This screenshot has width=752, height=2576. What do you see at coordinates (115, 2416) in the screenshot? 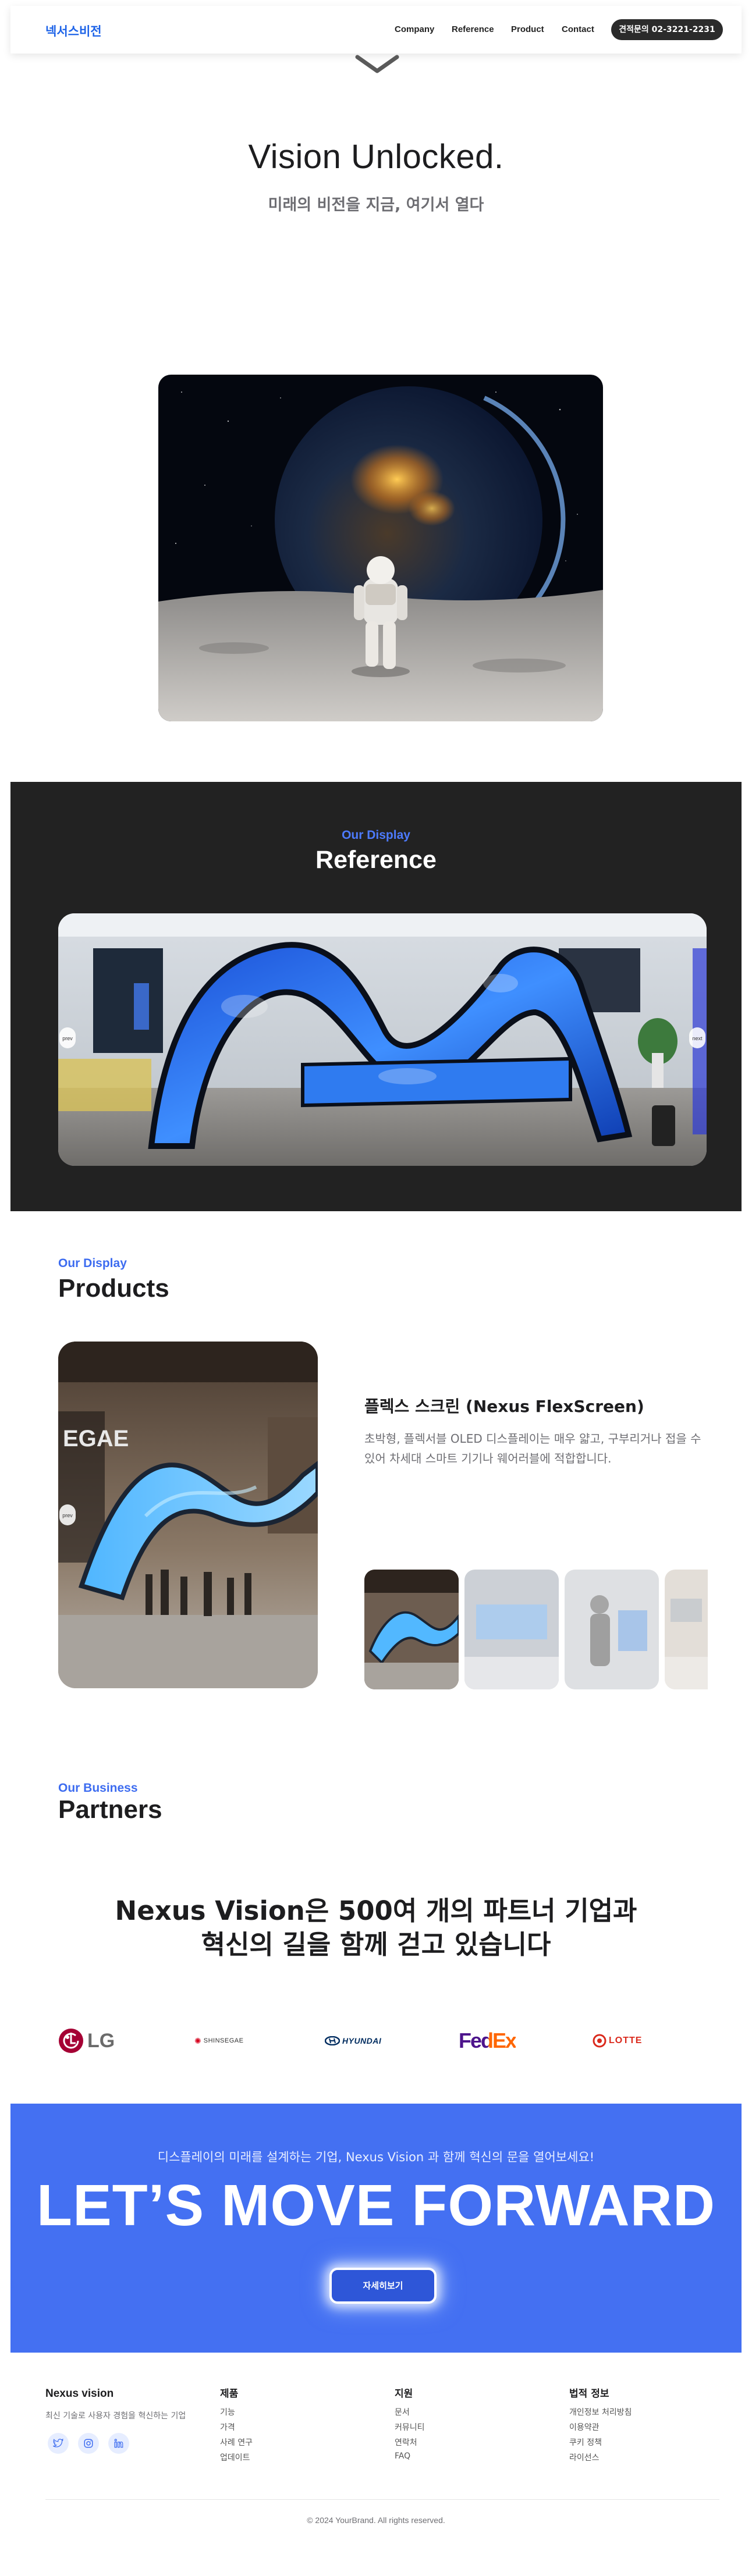
I see `footer-tagline: 최신 기술로 사용자 경험을 혁신하는 기업` at bounding box center [115, 2416].